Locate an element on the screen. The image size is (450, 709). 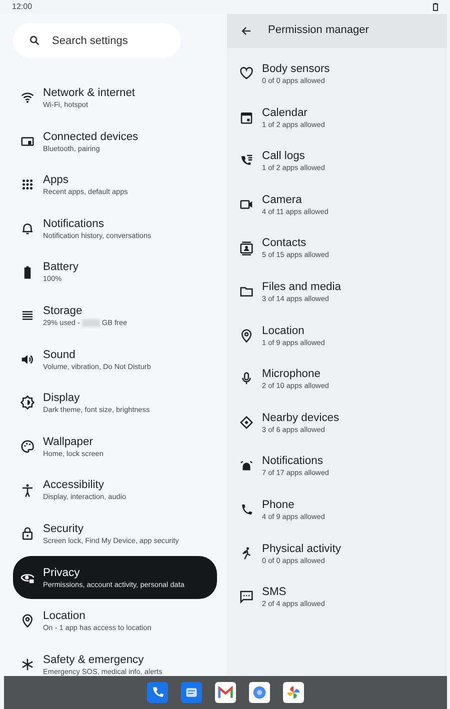
page-title: Permission manager is located at coordinates (318, 31).